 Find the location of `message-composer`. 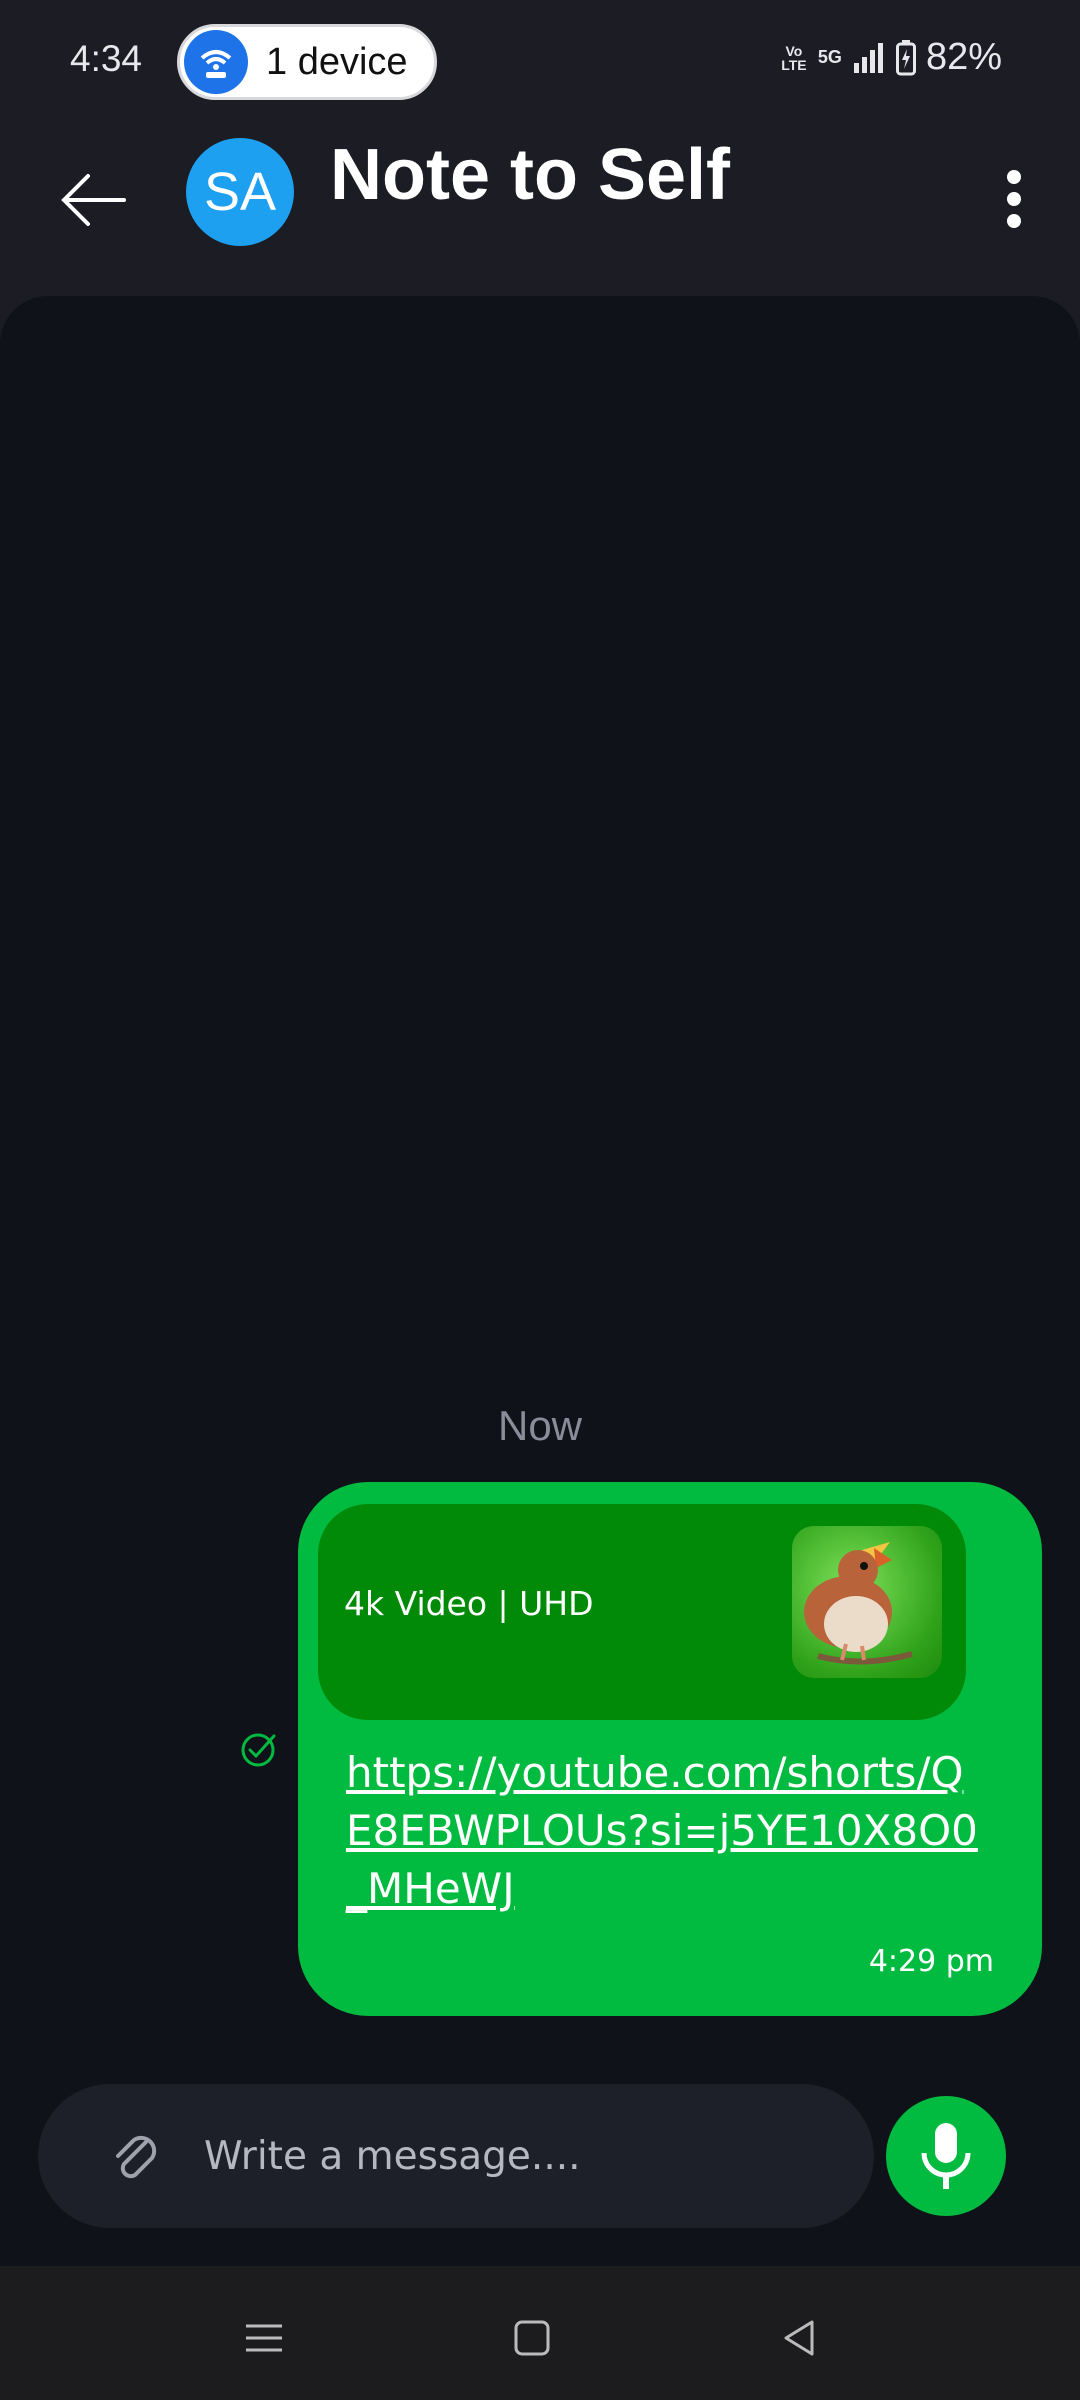

message-composer is located at coordinates (456, 2156).